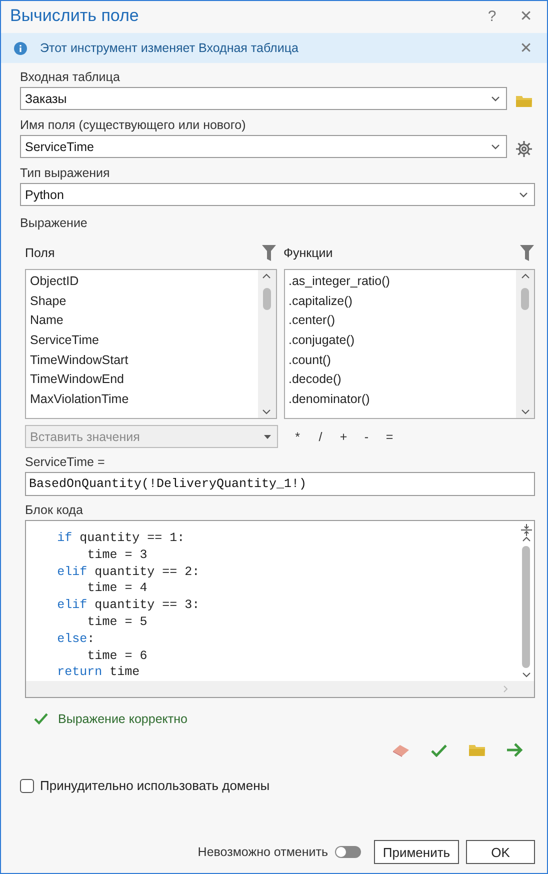 This screenshot has width=548, height=874. I want to click on operator-button: -, so click(366, 437).